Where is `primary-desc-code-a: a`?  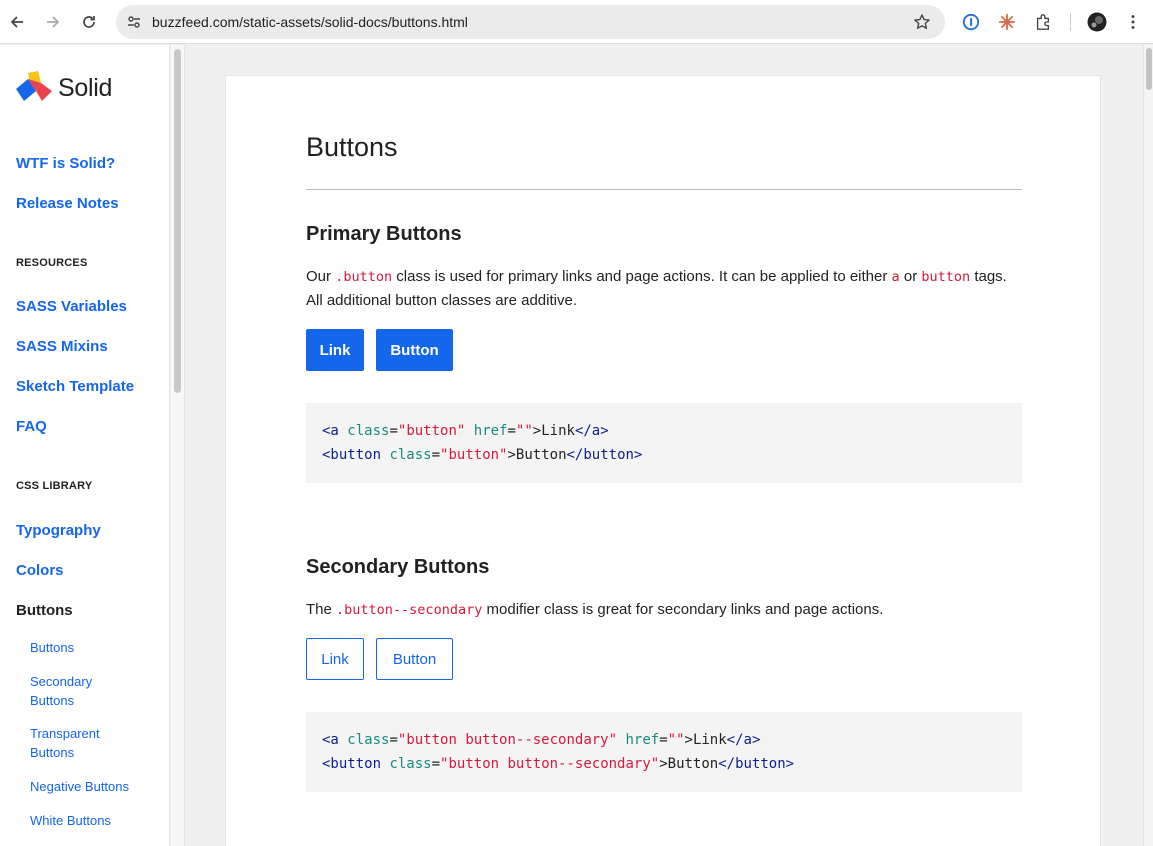
primary-desc-code-a: a is located at coordinates (895, 277).